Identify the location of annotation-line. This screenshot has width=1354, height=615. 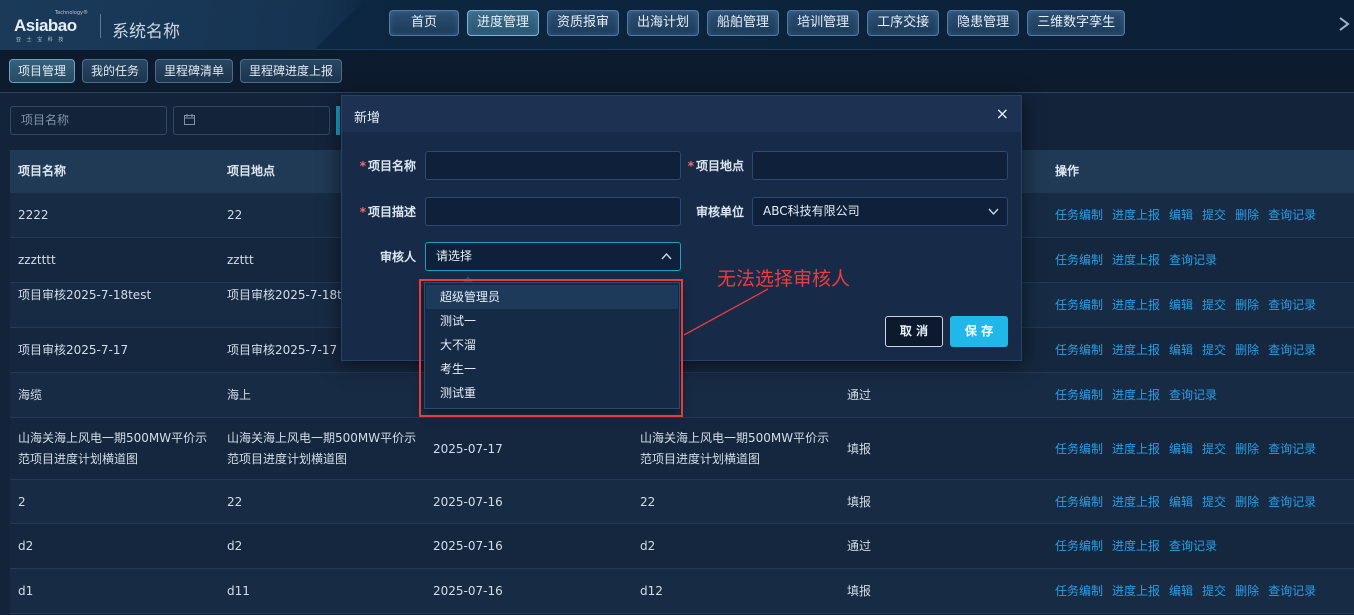
(726, 312).